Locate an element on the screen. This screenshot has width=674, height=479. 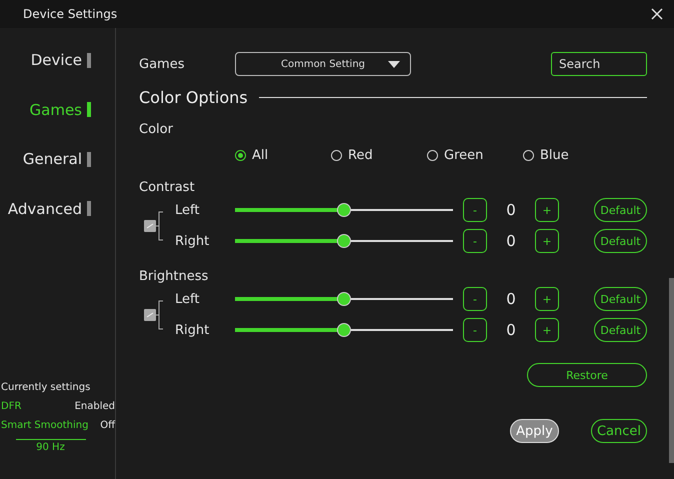
color-radio: Green is located at coordinates (455, 155).